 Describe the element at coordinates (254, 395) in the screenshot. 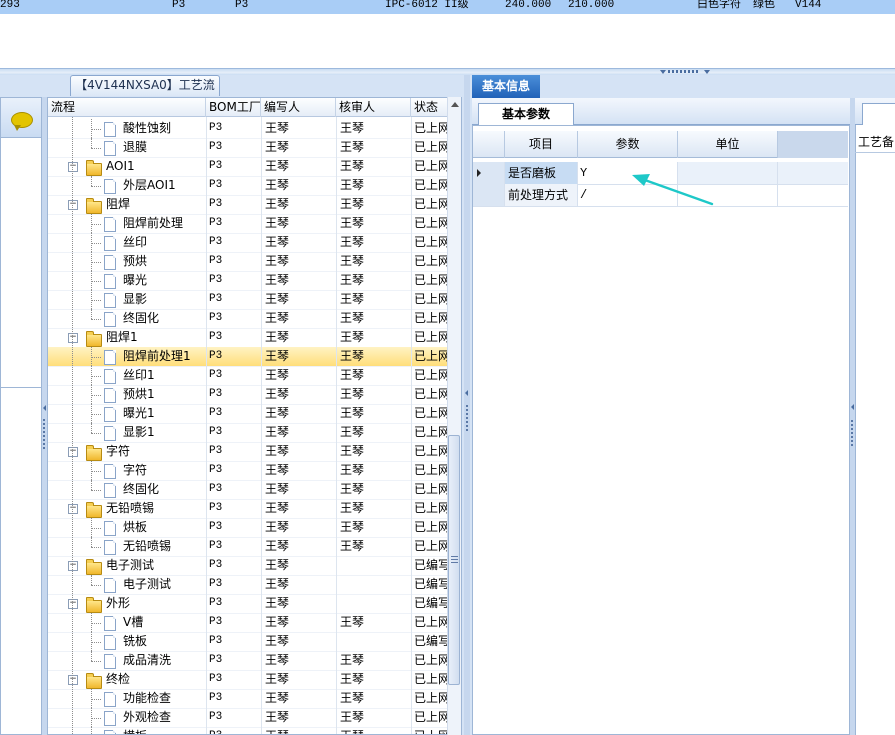

I see `tree-leaf-row: 预烘1 P3 王琴 王琴 已上网` at that location.